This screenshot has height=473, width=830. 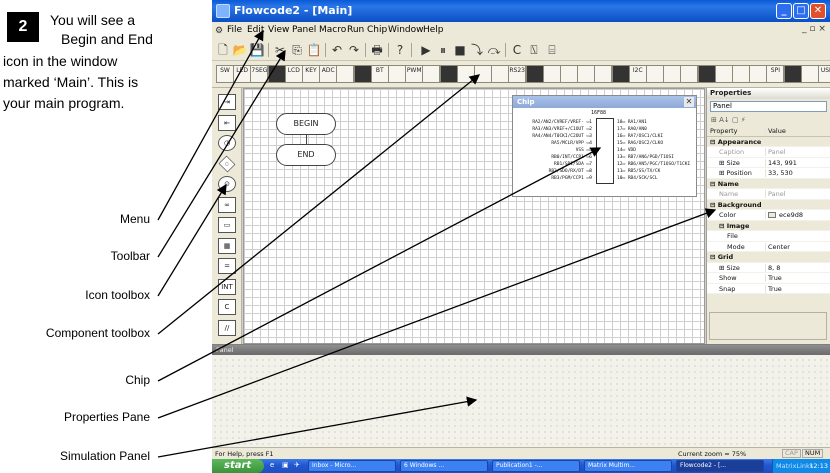 What do you see at coordinates (552, 50) in the screenshot?
I see `compile-hex-icon: ⌸` at bounding box center [552, 50].